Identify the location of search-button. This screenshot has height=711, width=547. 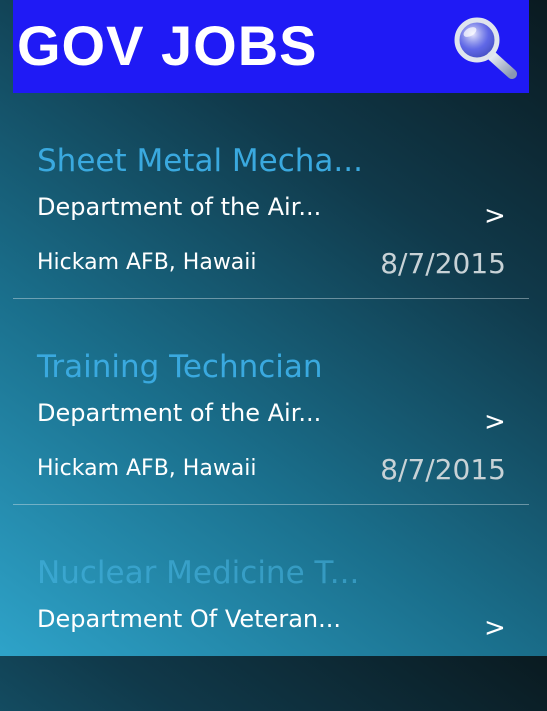
(484, 47).